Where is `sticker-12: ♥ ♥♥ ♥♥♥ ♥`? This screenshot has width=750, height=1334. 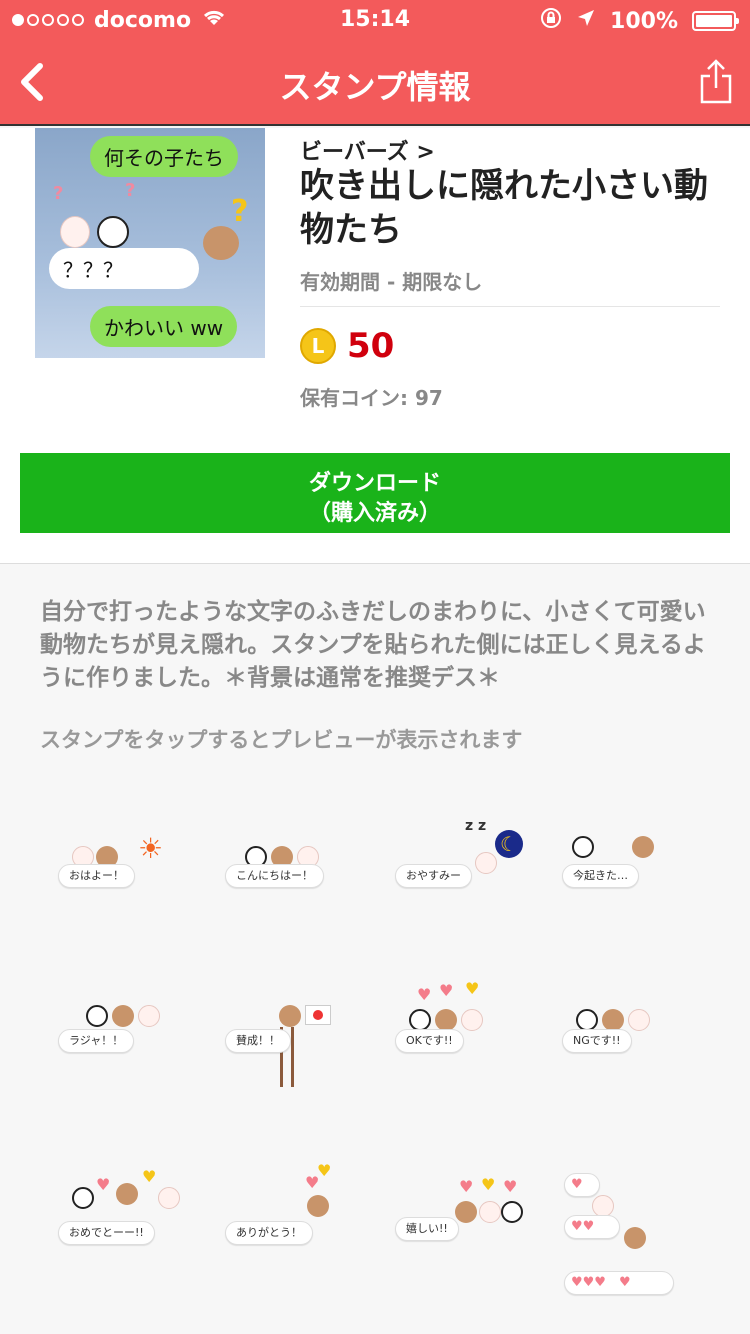 sticker-12: ♥ ♥♥ ♥♥♥ ♥ is located at coordinates (637, 1235).